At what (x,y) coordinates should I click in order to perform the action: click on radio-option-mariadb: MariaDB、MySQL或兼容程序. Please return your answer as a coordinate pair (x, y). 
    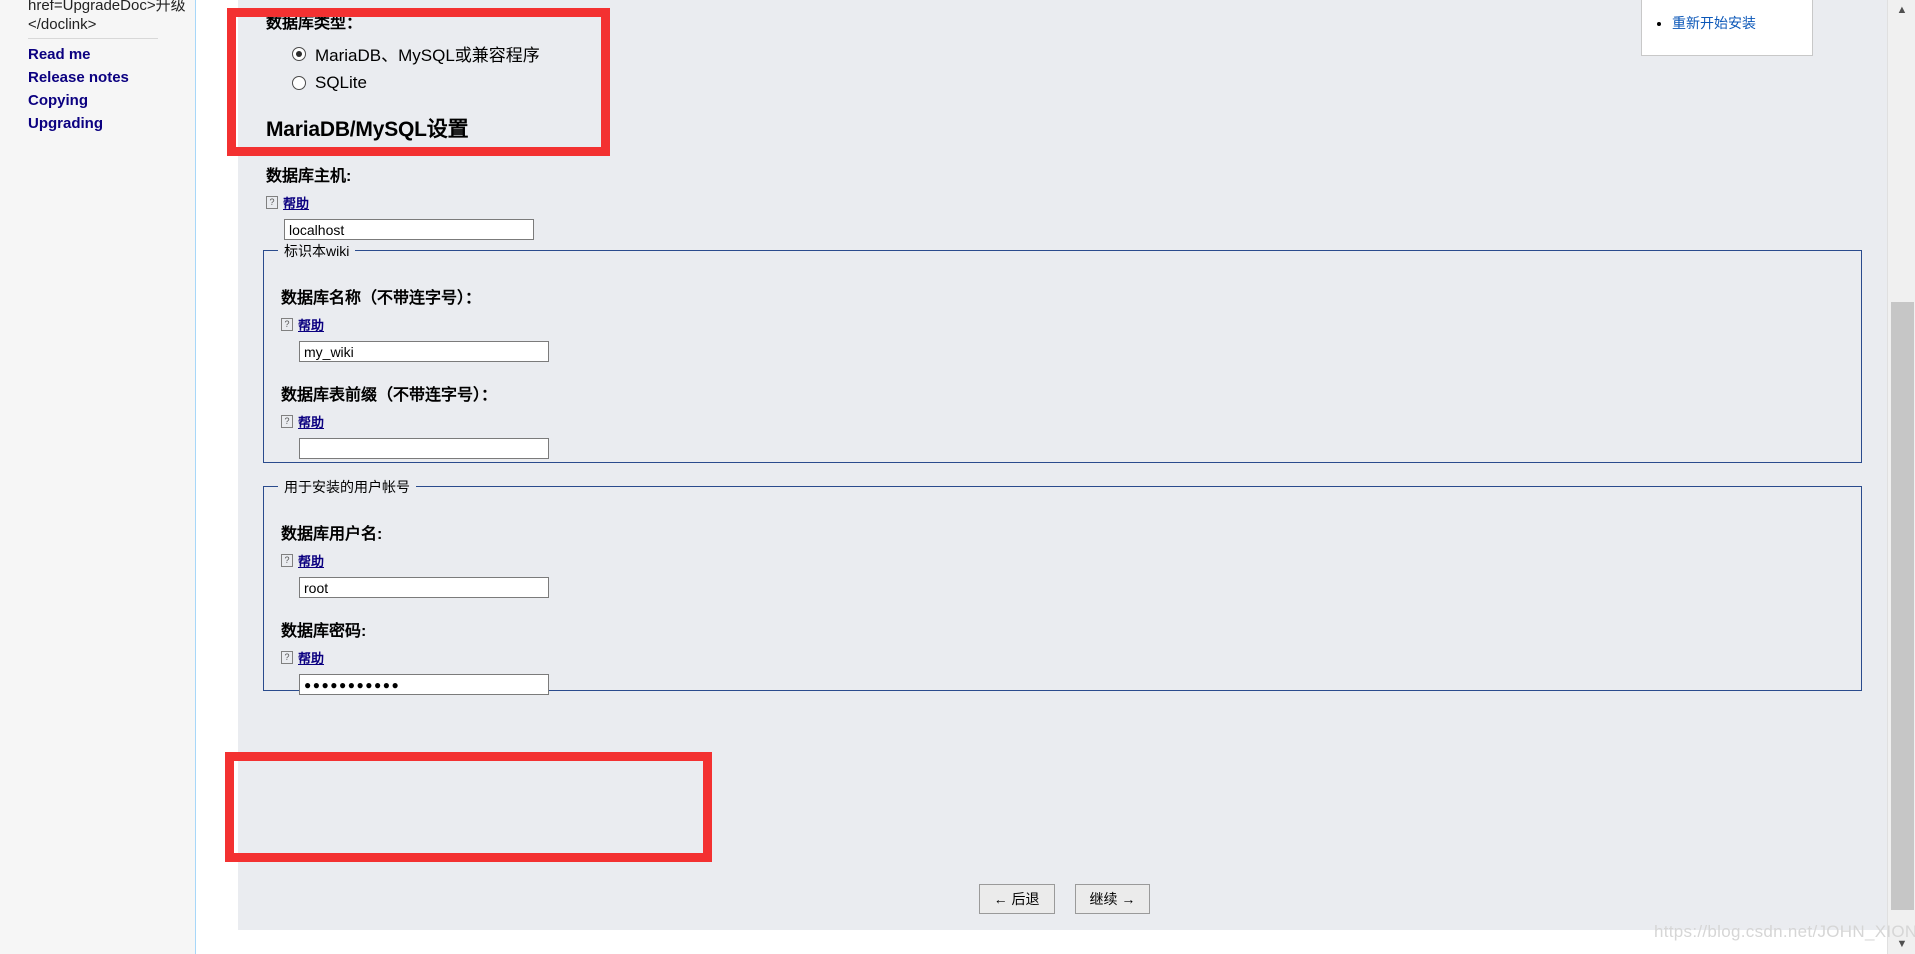
    Looking at the image, I should click on (416, 53).